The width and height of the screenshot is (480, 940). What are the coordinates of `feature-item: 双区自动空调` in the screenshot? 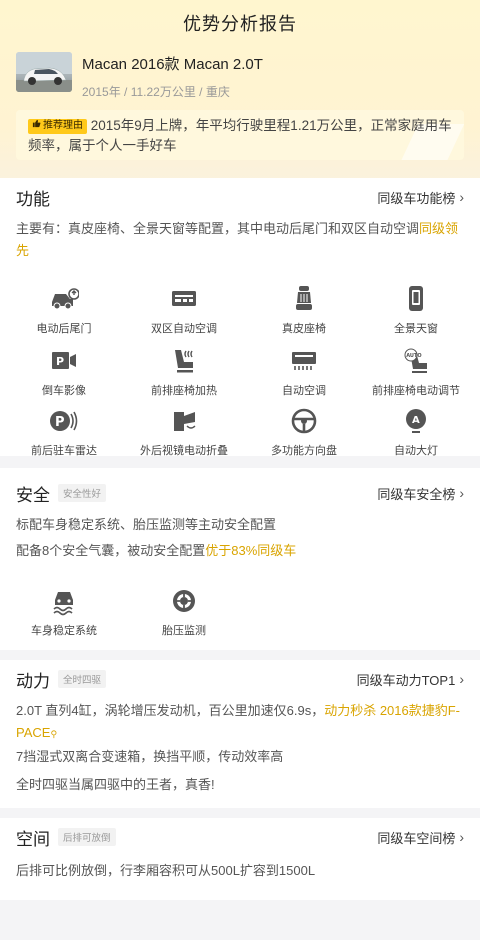 It's located at (184, 310).